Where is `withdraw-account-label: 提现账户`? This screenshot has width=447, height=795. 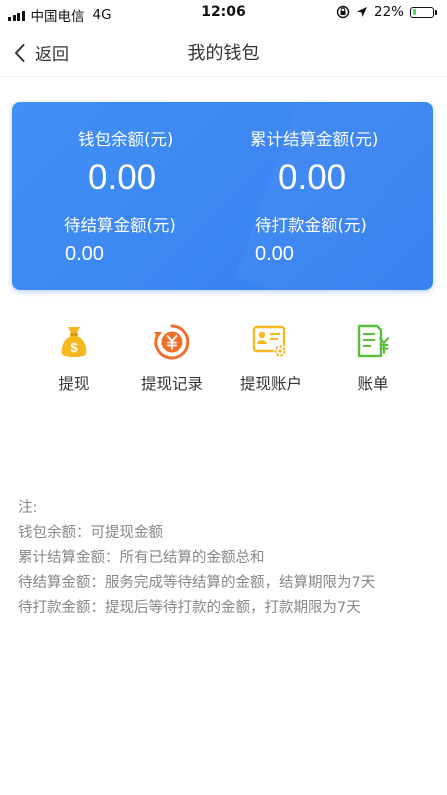
withdraw-account-label: 提现账户 is located at coordinates (270, 384).